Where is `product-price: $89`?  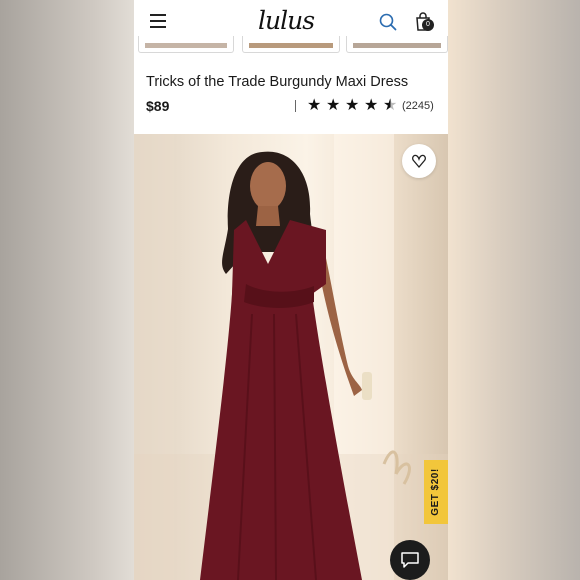 product-price: $89 is located at coordinates (158, 106).